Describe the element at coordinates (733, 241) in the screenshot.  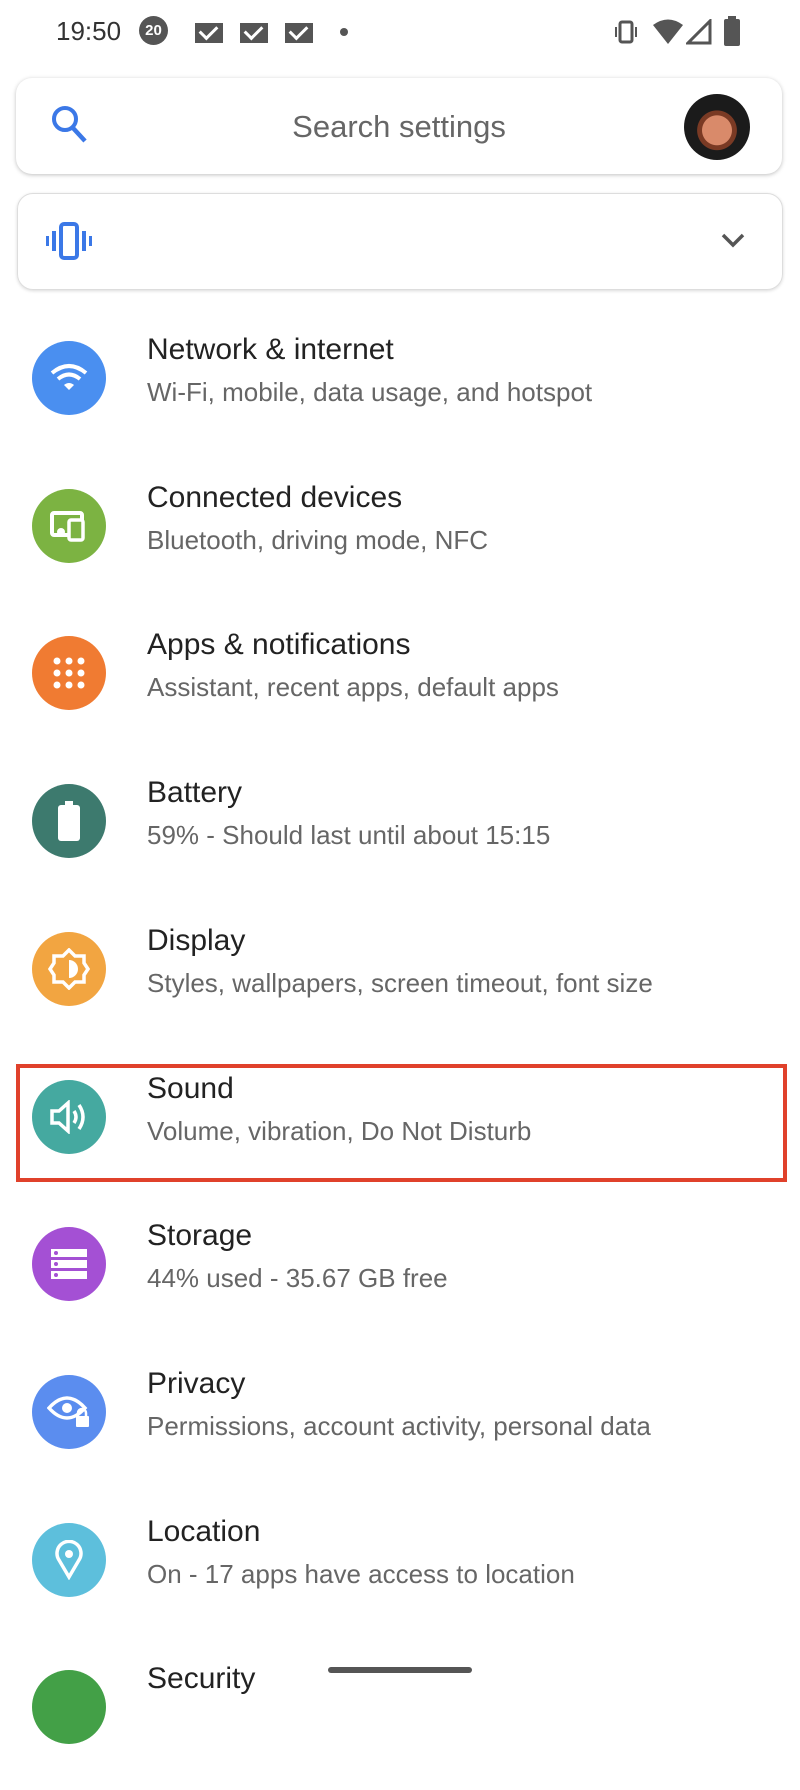
I see `chevron-down-icon` at that location.